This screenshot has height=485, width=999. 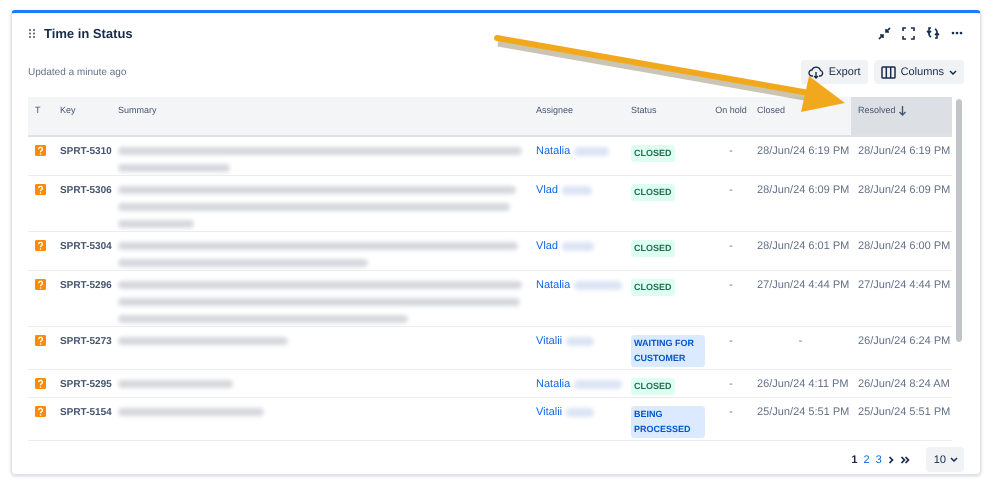 I want to click on cloud-download-icon, so click(x=816, y=72).